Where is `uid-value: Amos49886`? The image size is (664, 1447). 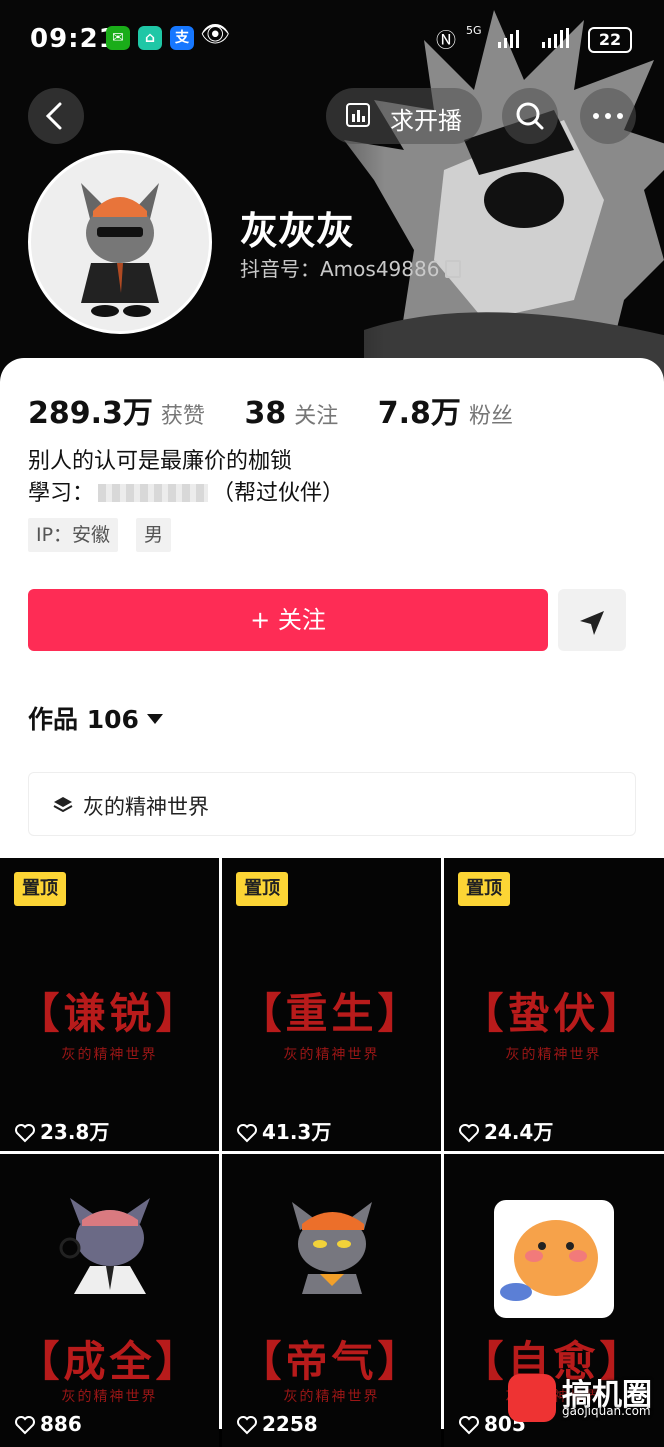
uid-value: Amos49886 is located at coordinates (380, 269).